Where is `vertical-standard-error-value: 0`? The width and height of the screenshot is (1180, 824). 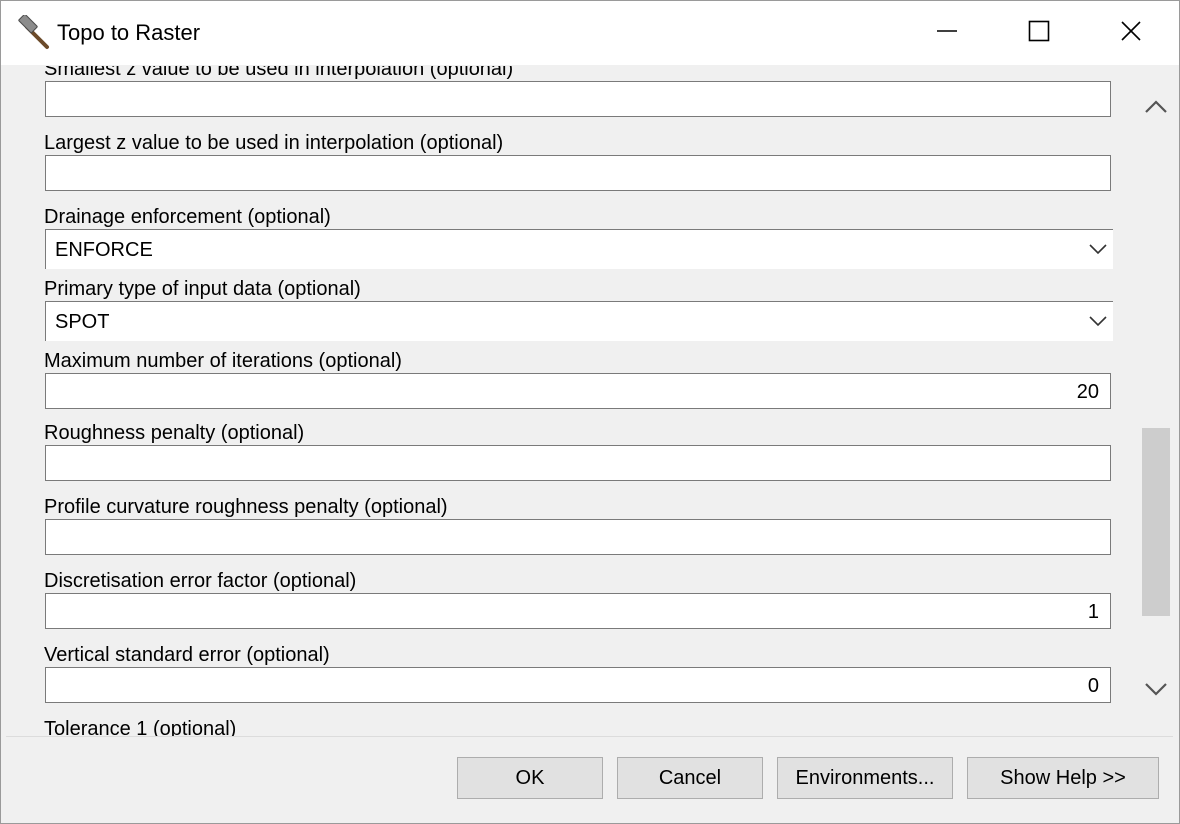
vertical-standard-error-value: 0 is located at coordinates (1093, 686).